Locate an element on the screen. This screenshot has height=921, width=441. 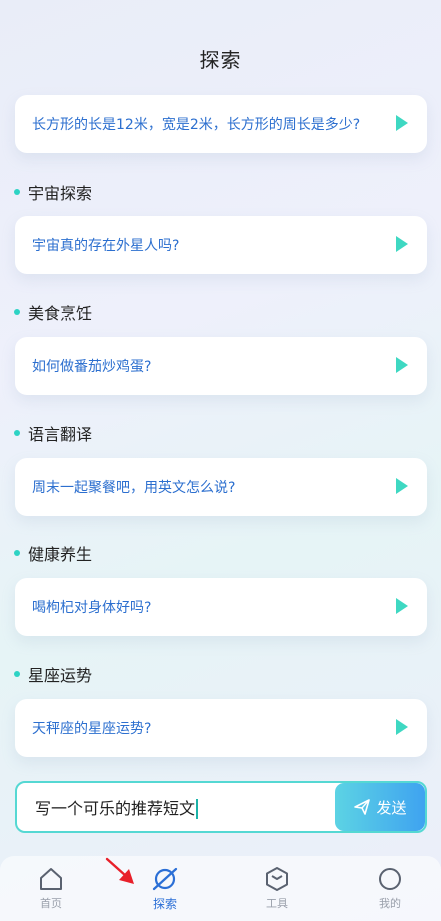
chat-input-bar: 写一个可乐的推荐短文 发送 is located at coordinates (221, 807).